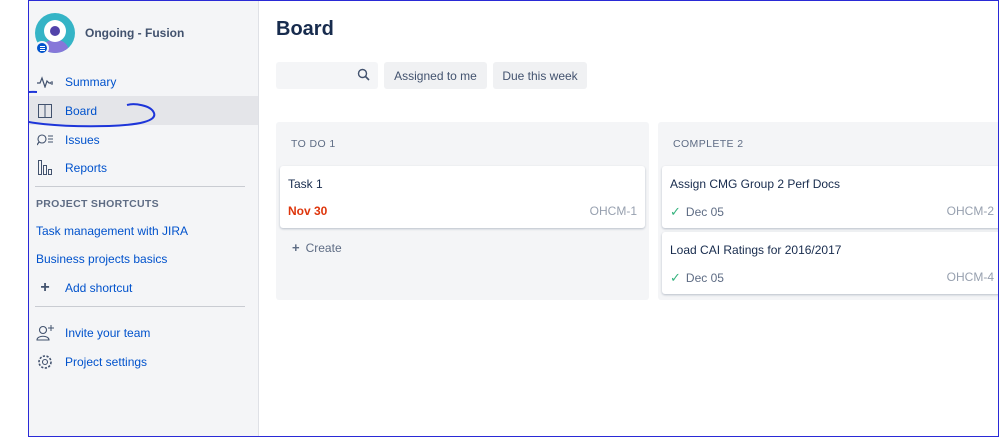 The image size is (999, 437). I want to click on create-issue-button: + Create, so click(317, 247).